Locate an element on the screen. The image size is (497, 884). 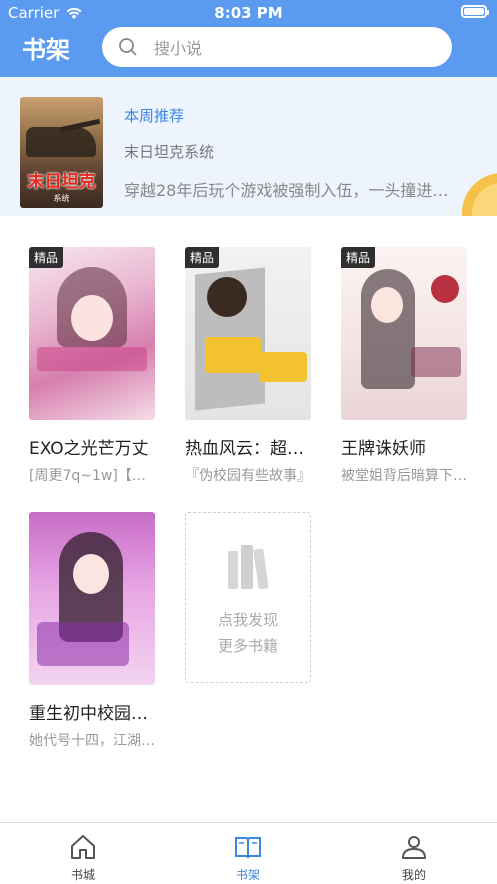
header-bar: Carrier 8:03 PM 书架 搜小说 is located at coordinates (248, 38).